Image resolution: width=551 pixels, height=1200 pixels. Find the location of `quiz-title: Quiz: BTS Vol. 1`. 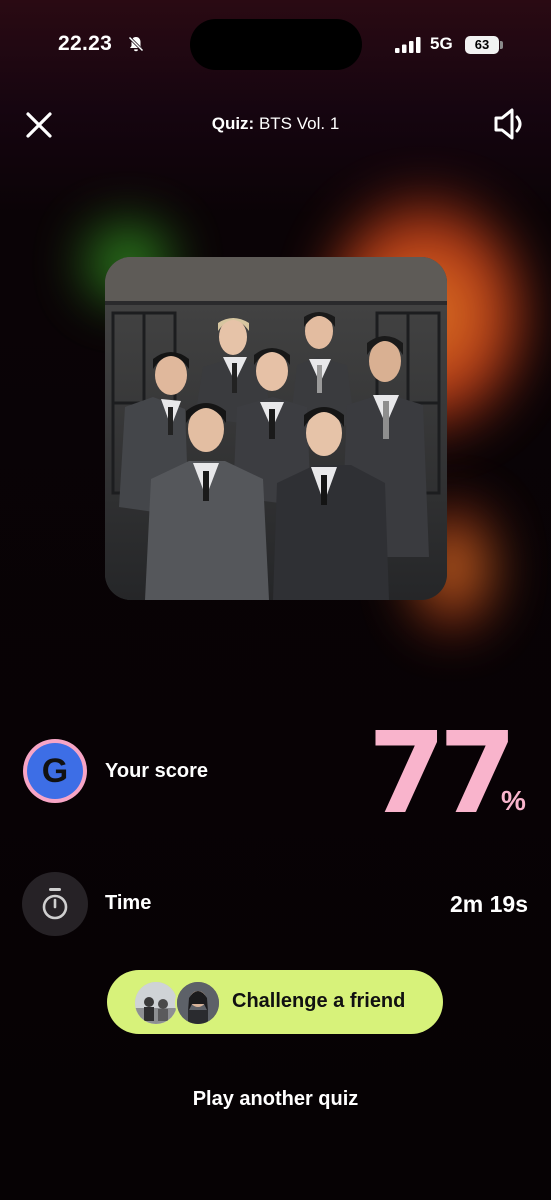

quiz-title: Quiz: BTS Vol. 1 is located at coordinates (275, 124).